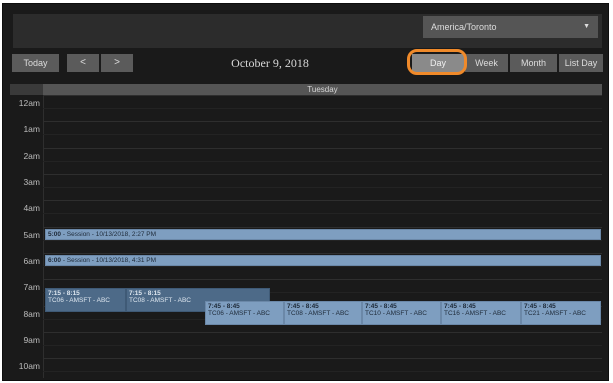  What do you see at coordinates (29, 366) in the screenshot?
I see `hour-label: 10am` at bounding box center [29, 366].